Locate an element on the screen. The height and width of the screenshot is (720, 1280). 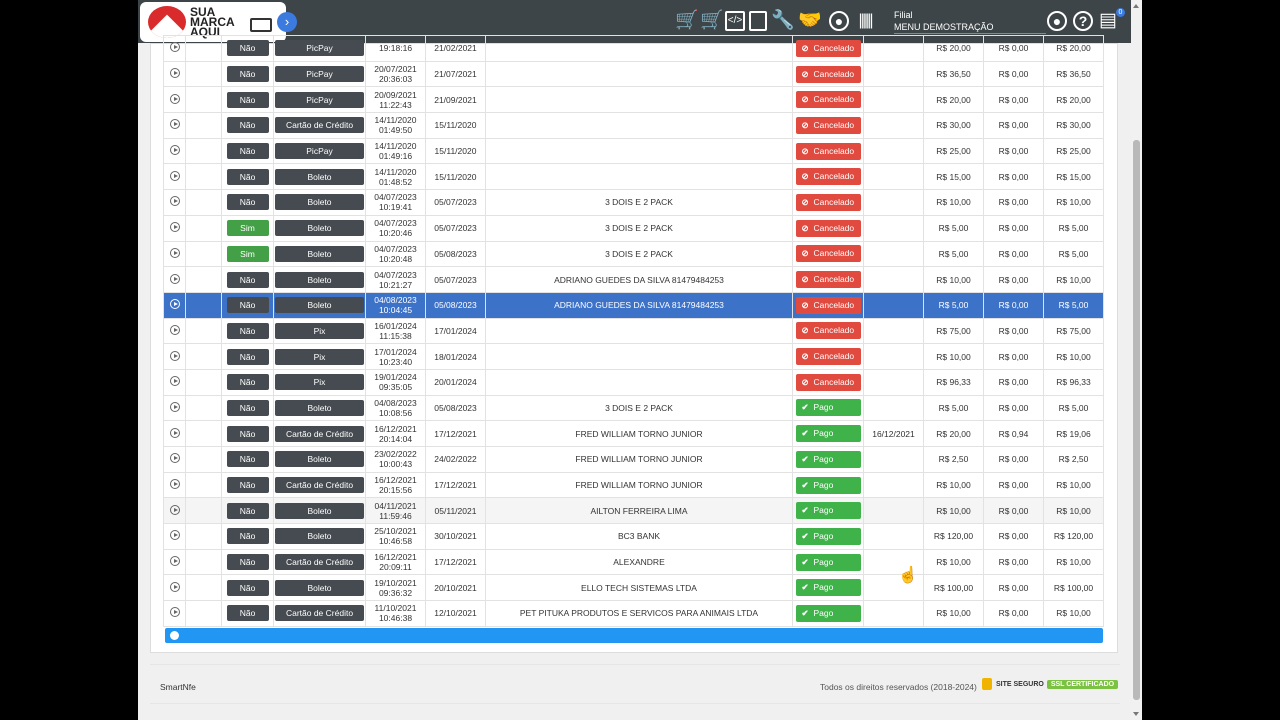
profile-icon: ● is located at coordinates (1057, 21).